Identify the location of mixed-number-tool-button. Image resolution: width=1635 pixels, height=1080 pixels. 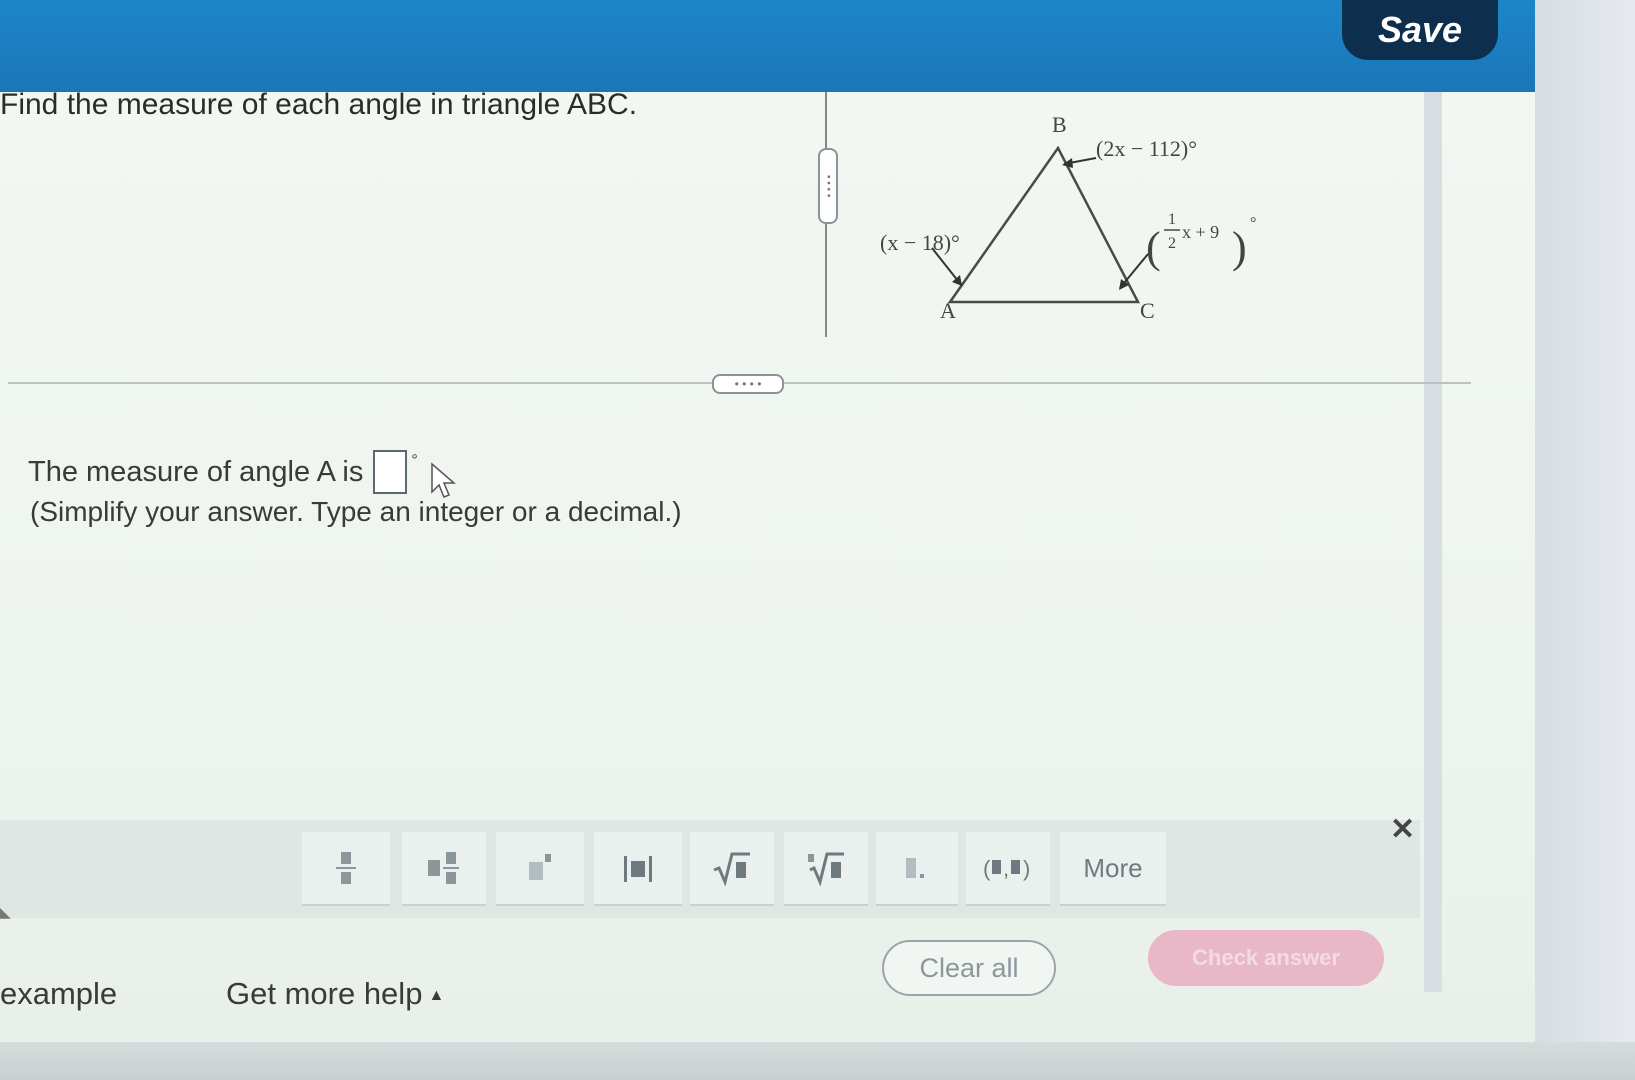
(444, 869).